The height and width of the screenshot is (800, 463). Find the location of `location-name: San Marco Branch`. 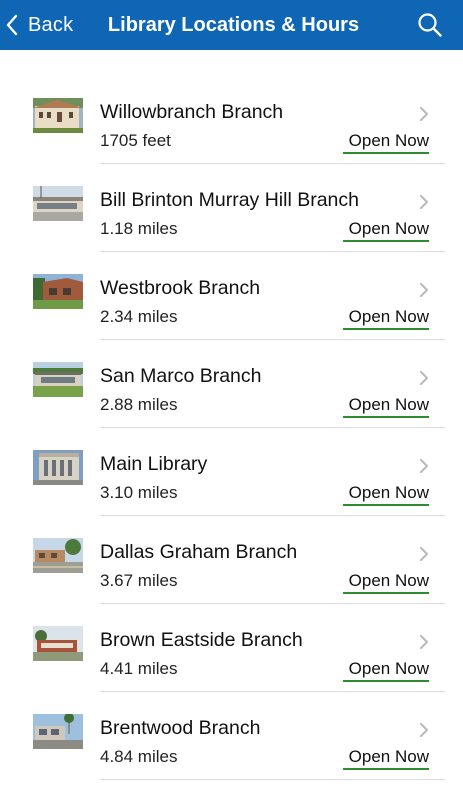

location-name: San Marco Branch is located at coordinates (181, 376).